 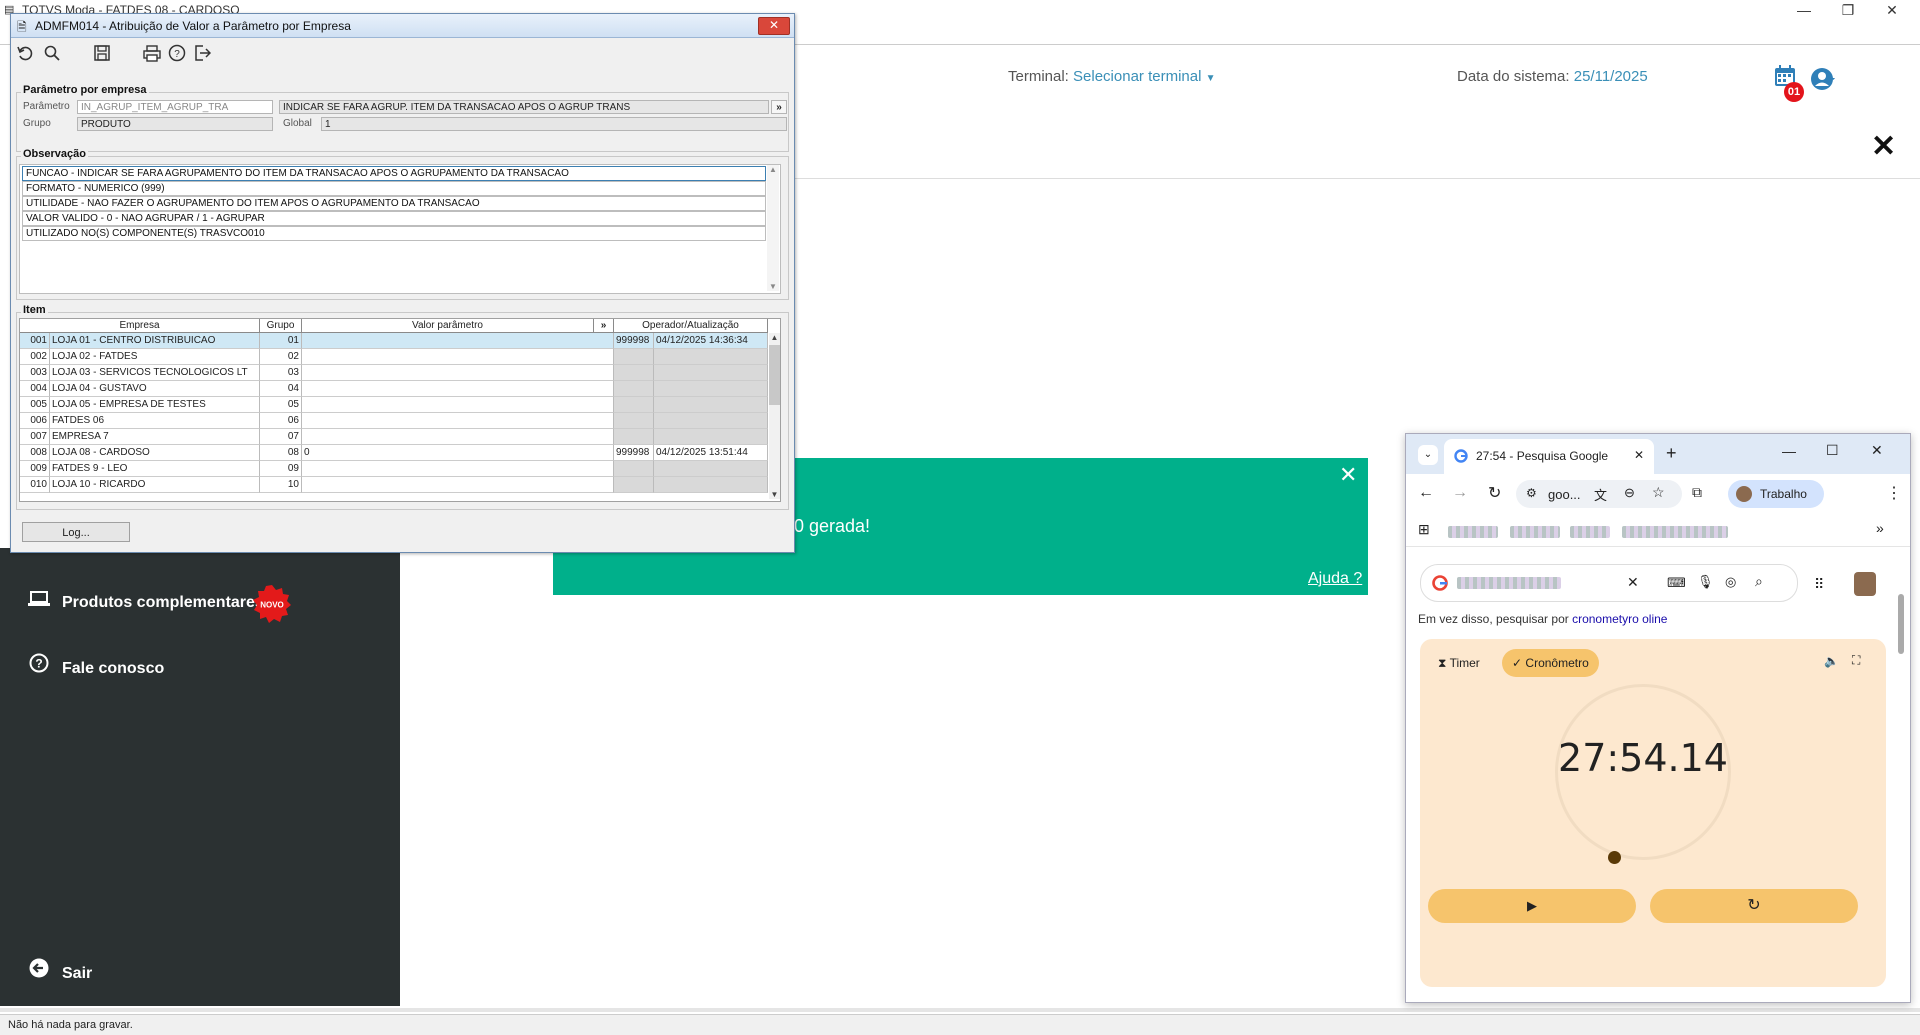 I want to click on play-button: ▶, so click(x=1532, y=906).